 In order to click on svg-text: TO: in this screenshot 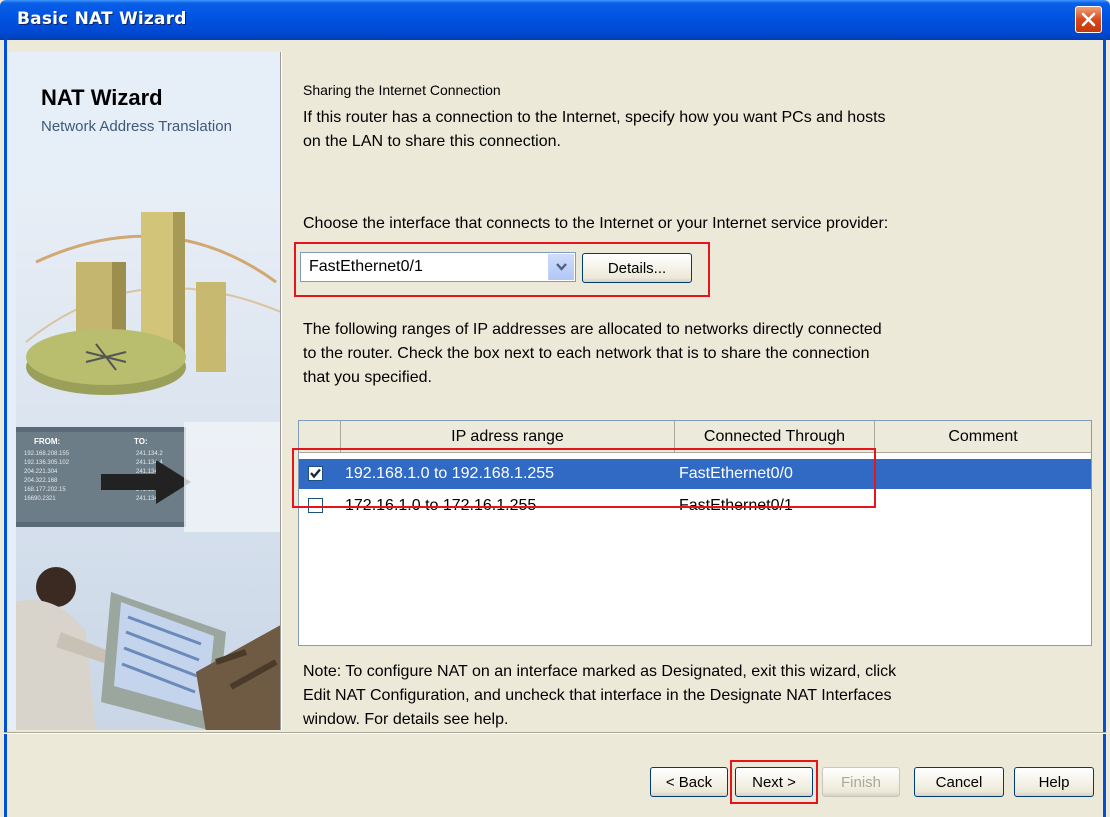, I will do `click(141, 441)`.